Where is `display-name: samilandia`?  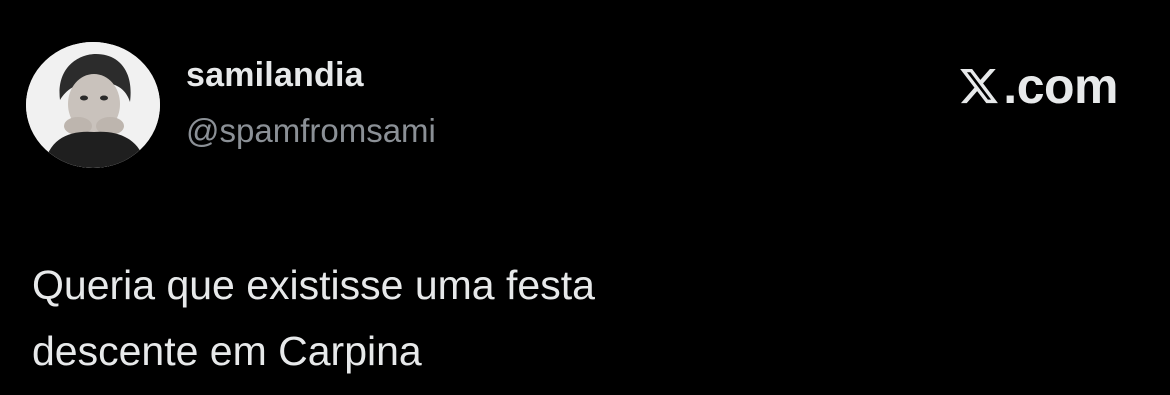 display-name: samilandia is located at coordinates (275, 75).